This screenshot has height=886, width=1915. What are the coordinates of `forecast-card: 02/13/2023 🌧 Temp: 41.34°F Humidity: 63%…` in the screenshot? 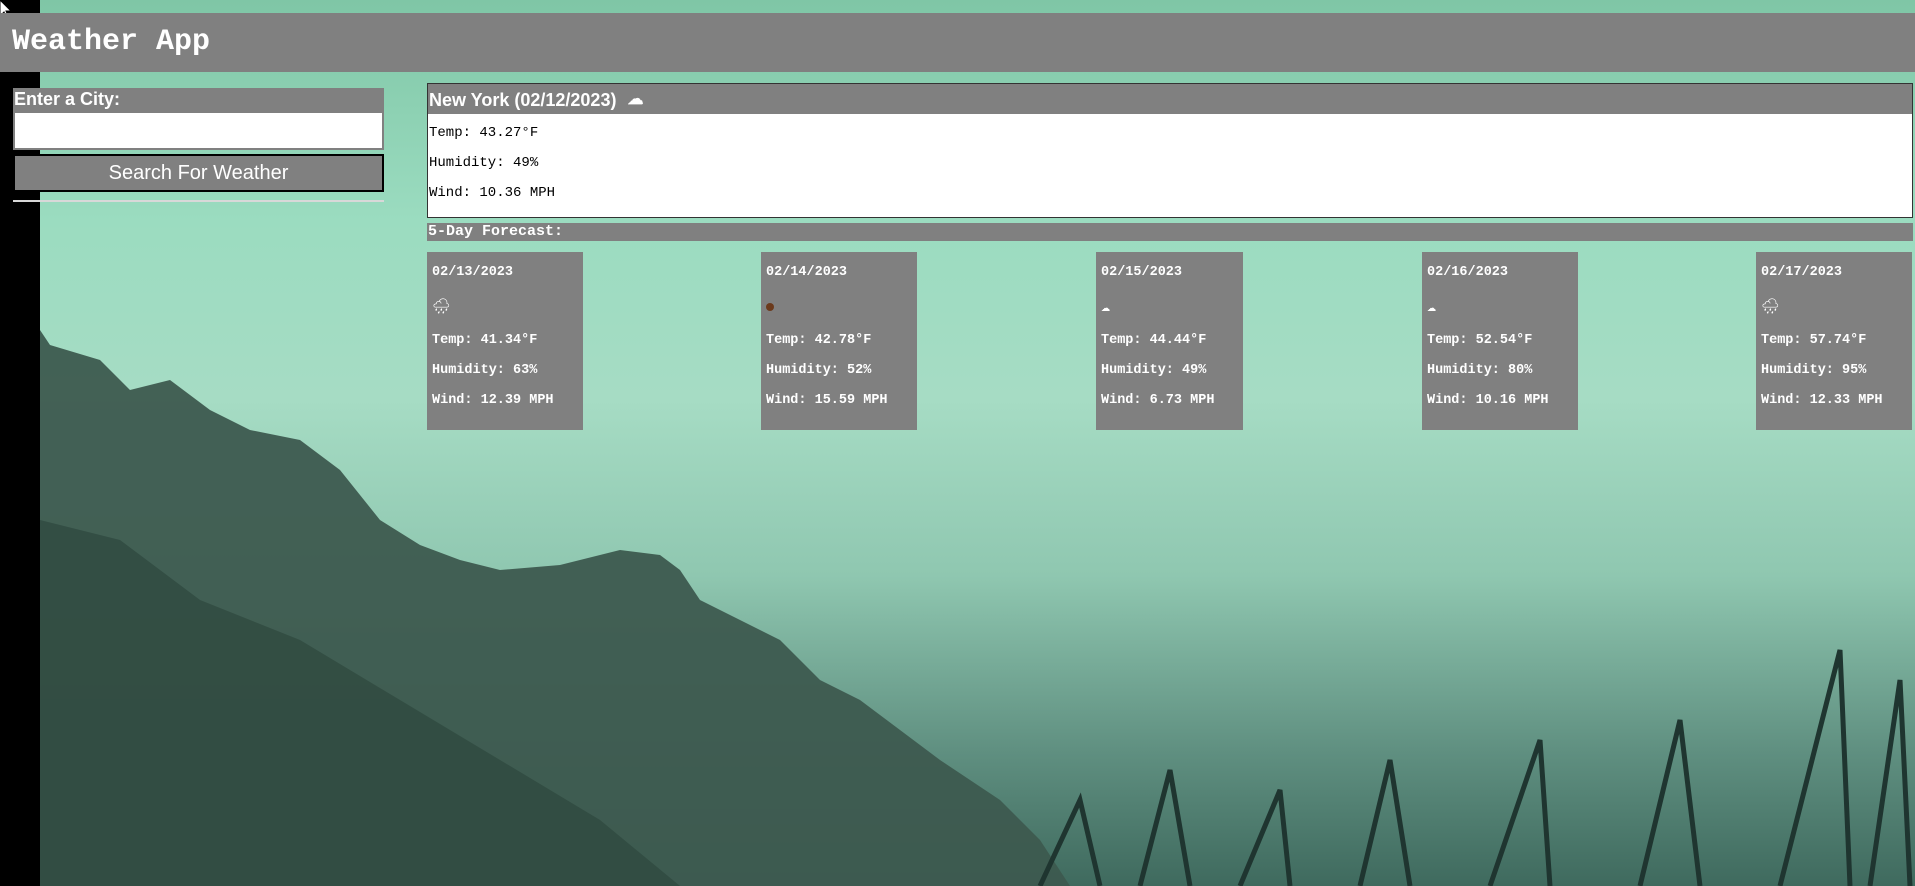 It's located at (505, 341).